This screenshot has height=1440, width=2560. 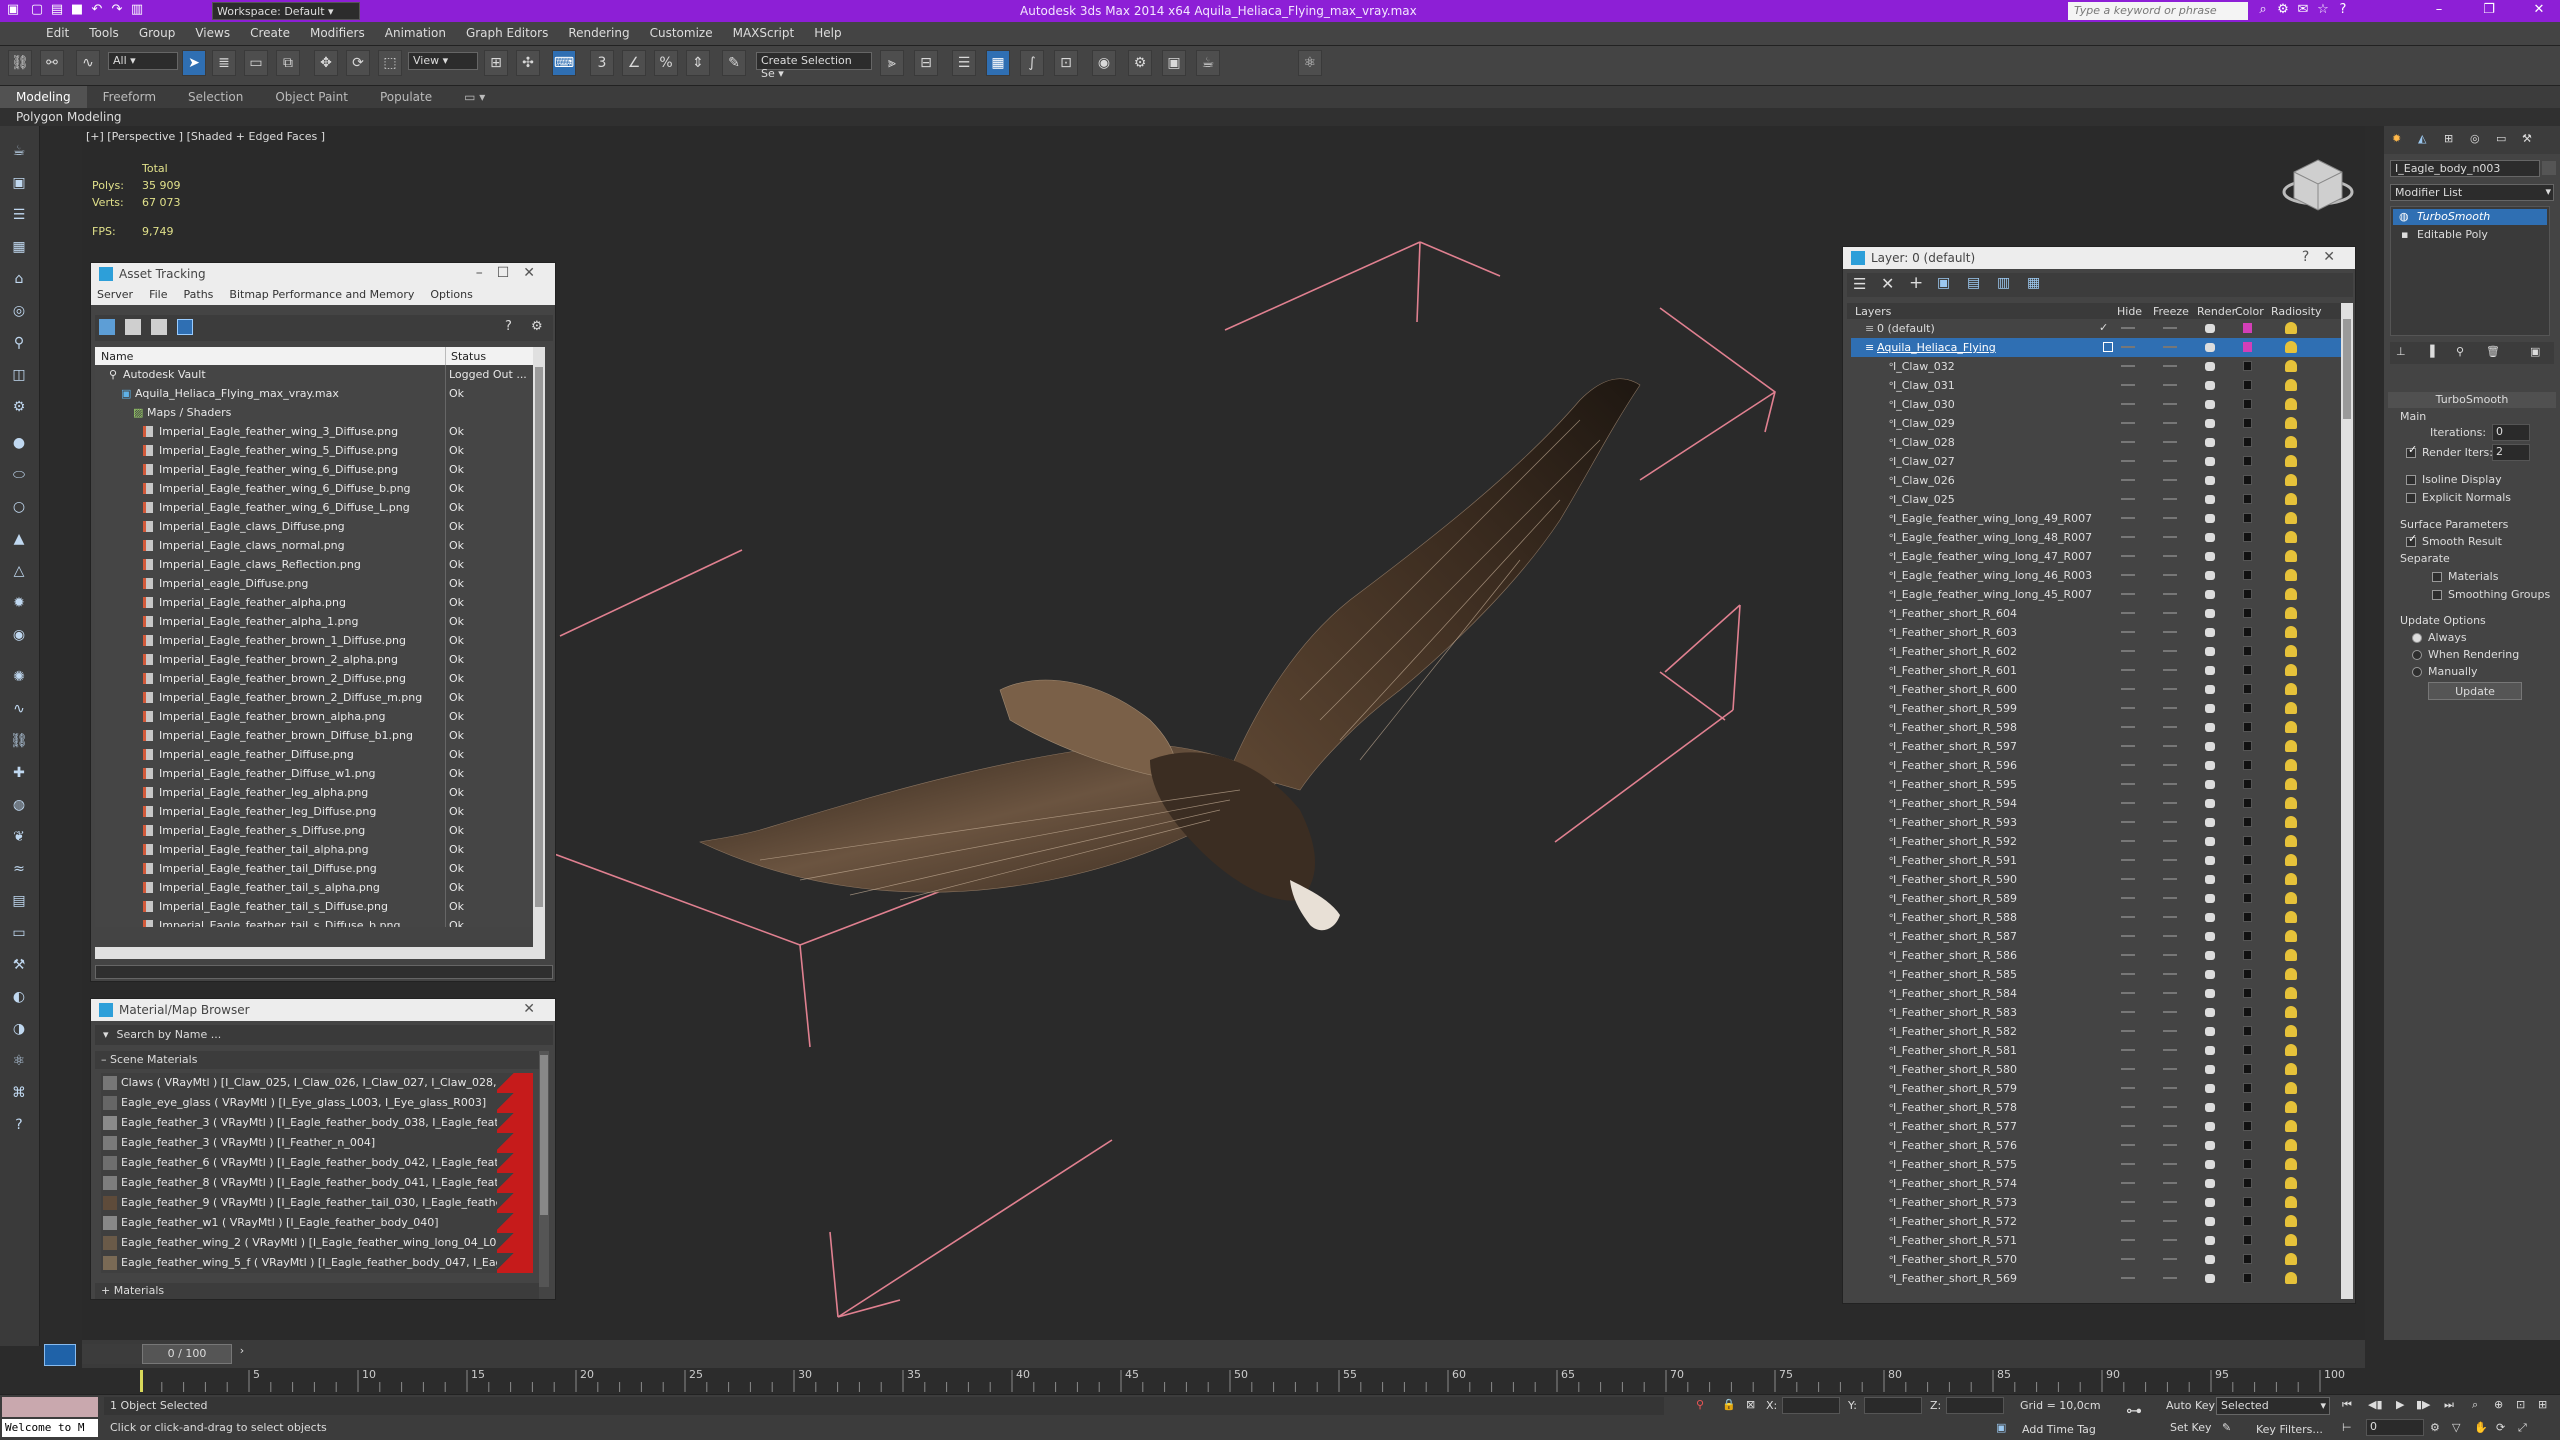 What do you see at coordinates (2296, 311) in the screenshot?
I see `column-radiosity: Radiosity` at bounding box center [2296, 311].